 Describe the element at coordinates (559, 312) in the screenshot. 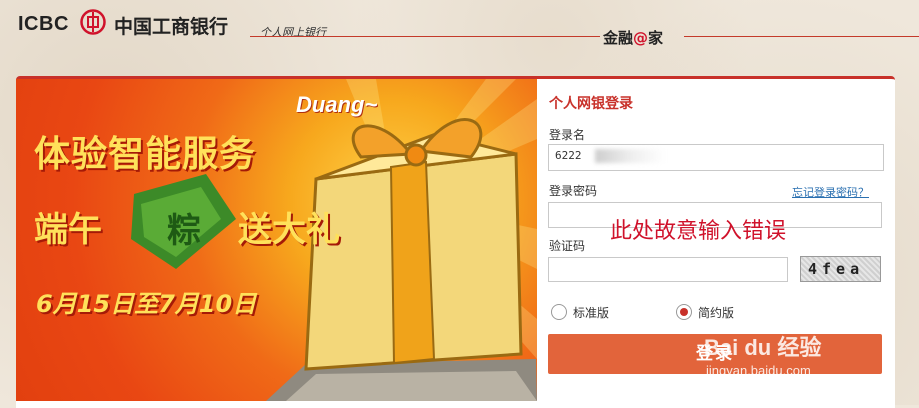

I see `edition-standard-radio` at that location.